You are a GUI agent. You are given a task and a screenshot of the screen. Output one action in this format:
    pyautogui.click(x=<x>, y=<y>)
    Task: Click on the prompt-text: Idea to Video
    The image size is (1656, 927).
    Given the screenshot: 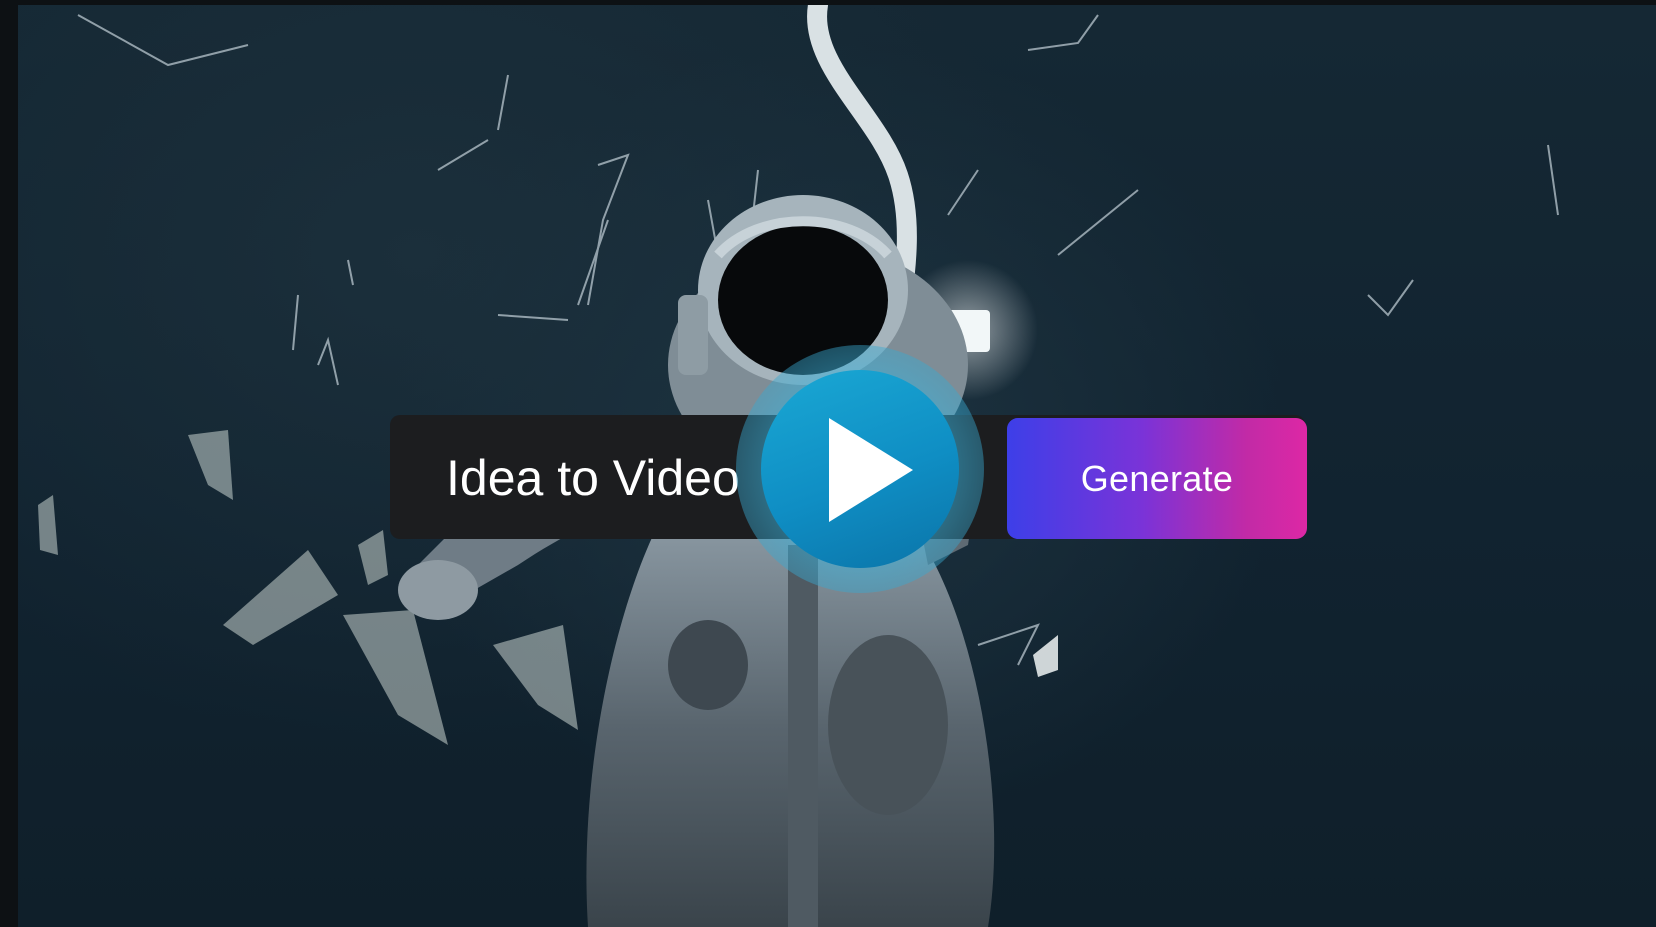 What is the action you would take?
    pyautogui.click(x=593, y=478)
    